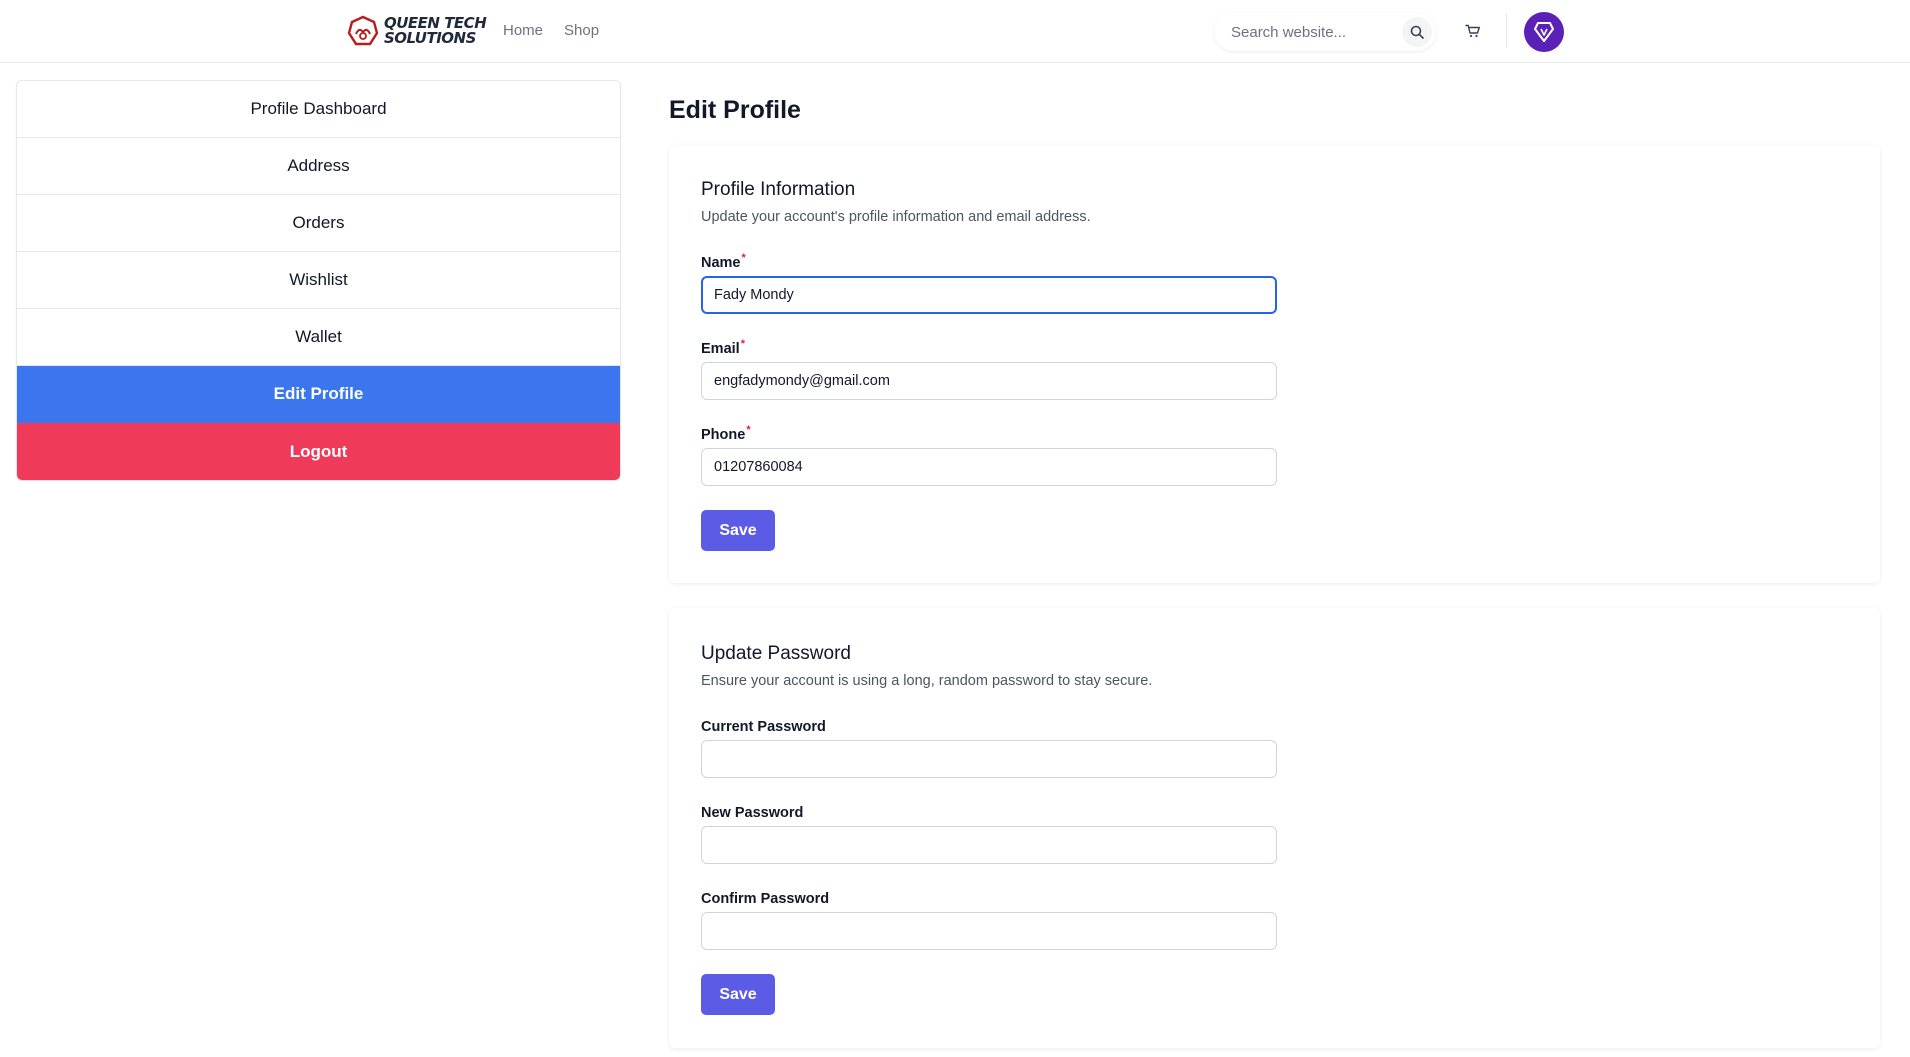  I want to click on save-password-button: Save, so click(738, 994).